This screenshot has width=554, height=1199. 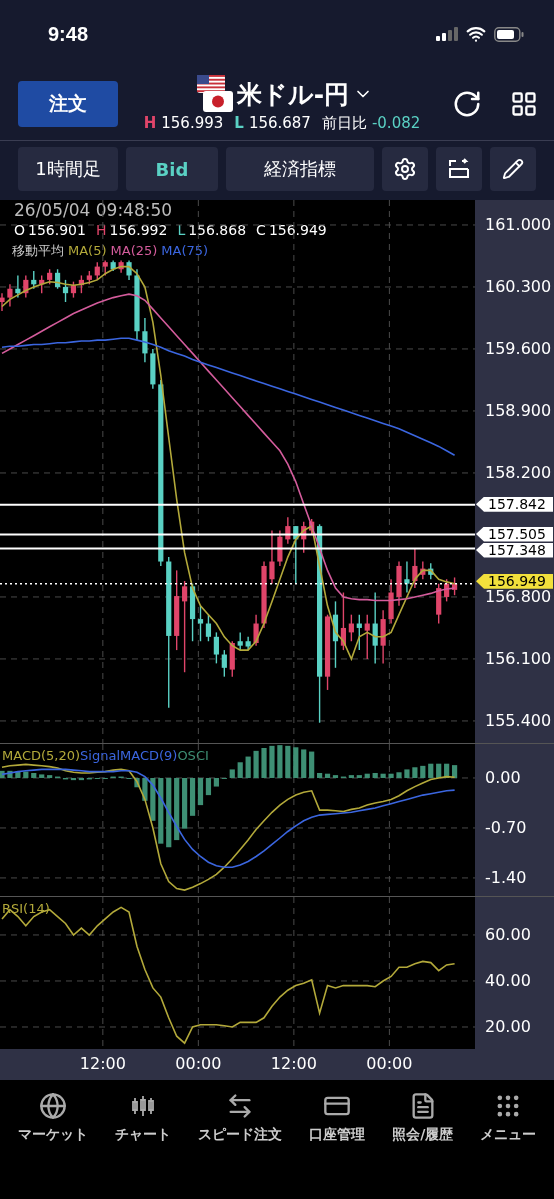 What do you see at coordinates (68, 104) in the screenshot?
I see `order-button: 注文` at bounding box center [68, 104].